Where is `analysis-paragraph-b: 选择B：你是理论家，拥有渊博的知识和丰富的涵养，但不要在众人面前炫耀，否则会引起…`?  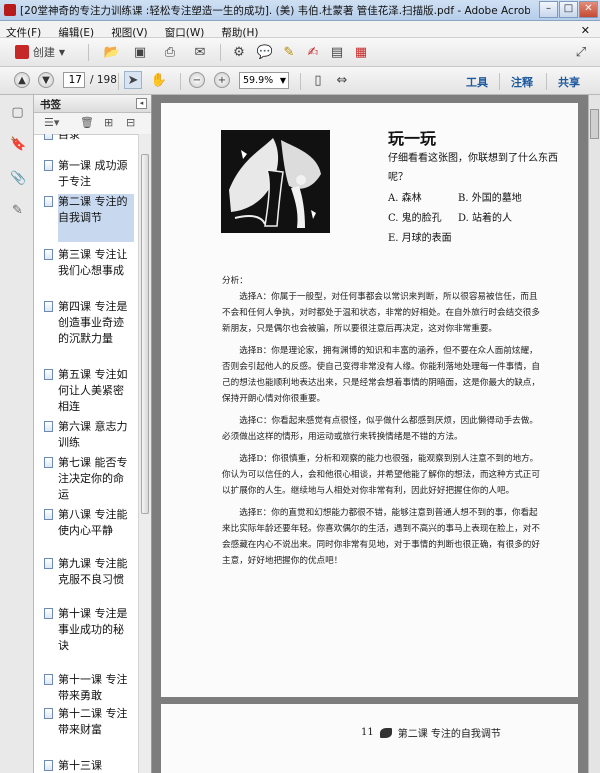 analysis-paragraph-b: 选择B：你是理论家，拥有渊博的知识和丰富的涵养，但不要在众人面前炫耀，否则会引起… is located at coordinates (381, 375).